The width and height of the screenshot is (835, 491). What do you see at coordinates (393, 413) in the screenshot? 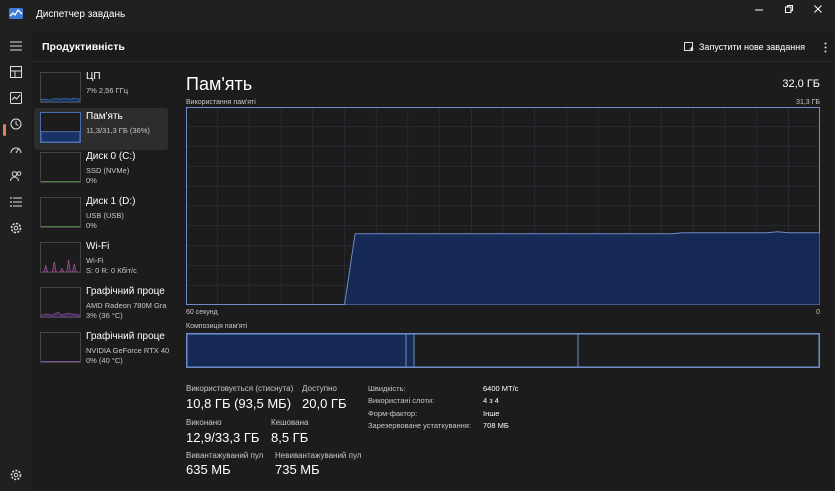
I see `spec-label-form-factor: Форм-фактор:` at bounding box center [393, 413].